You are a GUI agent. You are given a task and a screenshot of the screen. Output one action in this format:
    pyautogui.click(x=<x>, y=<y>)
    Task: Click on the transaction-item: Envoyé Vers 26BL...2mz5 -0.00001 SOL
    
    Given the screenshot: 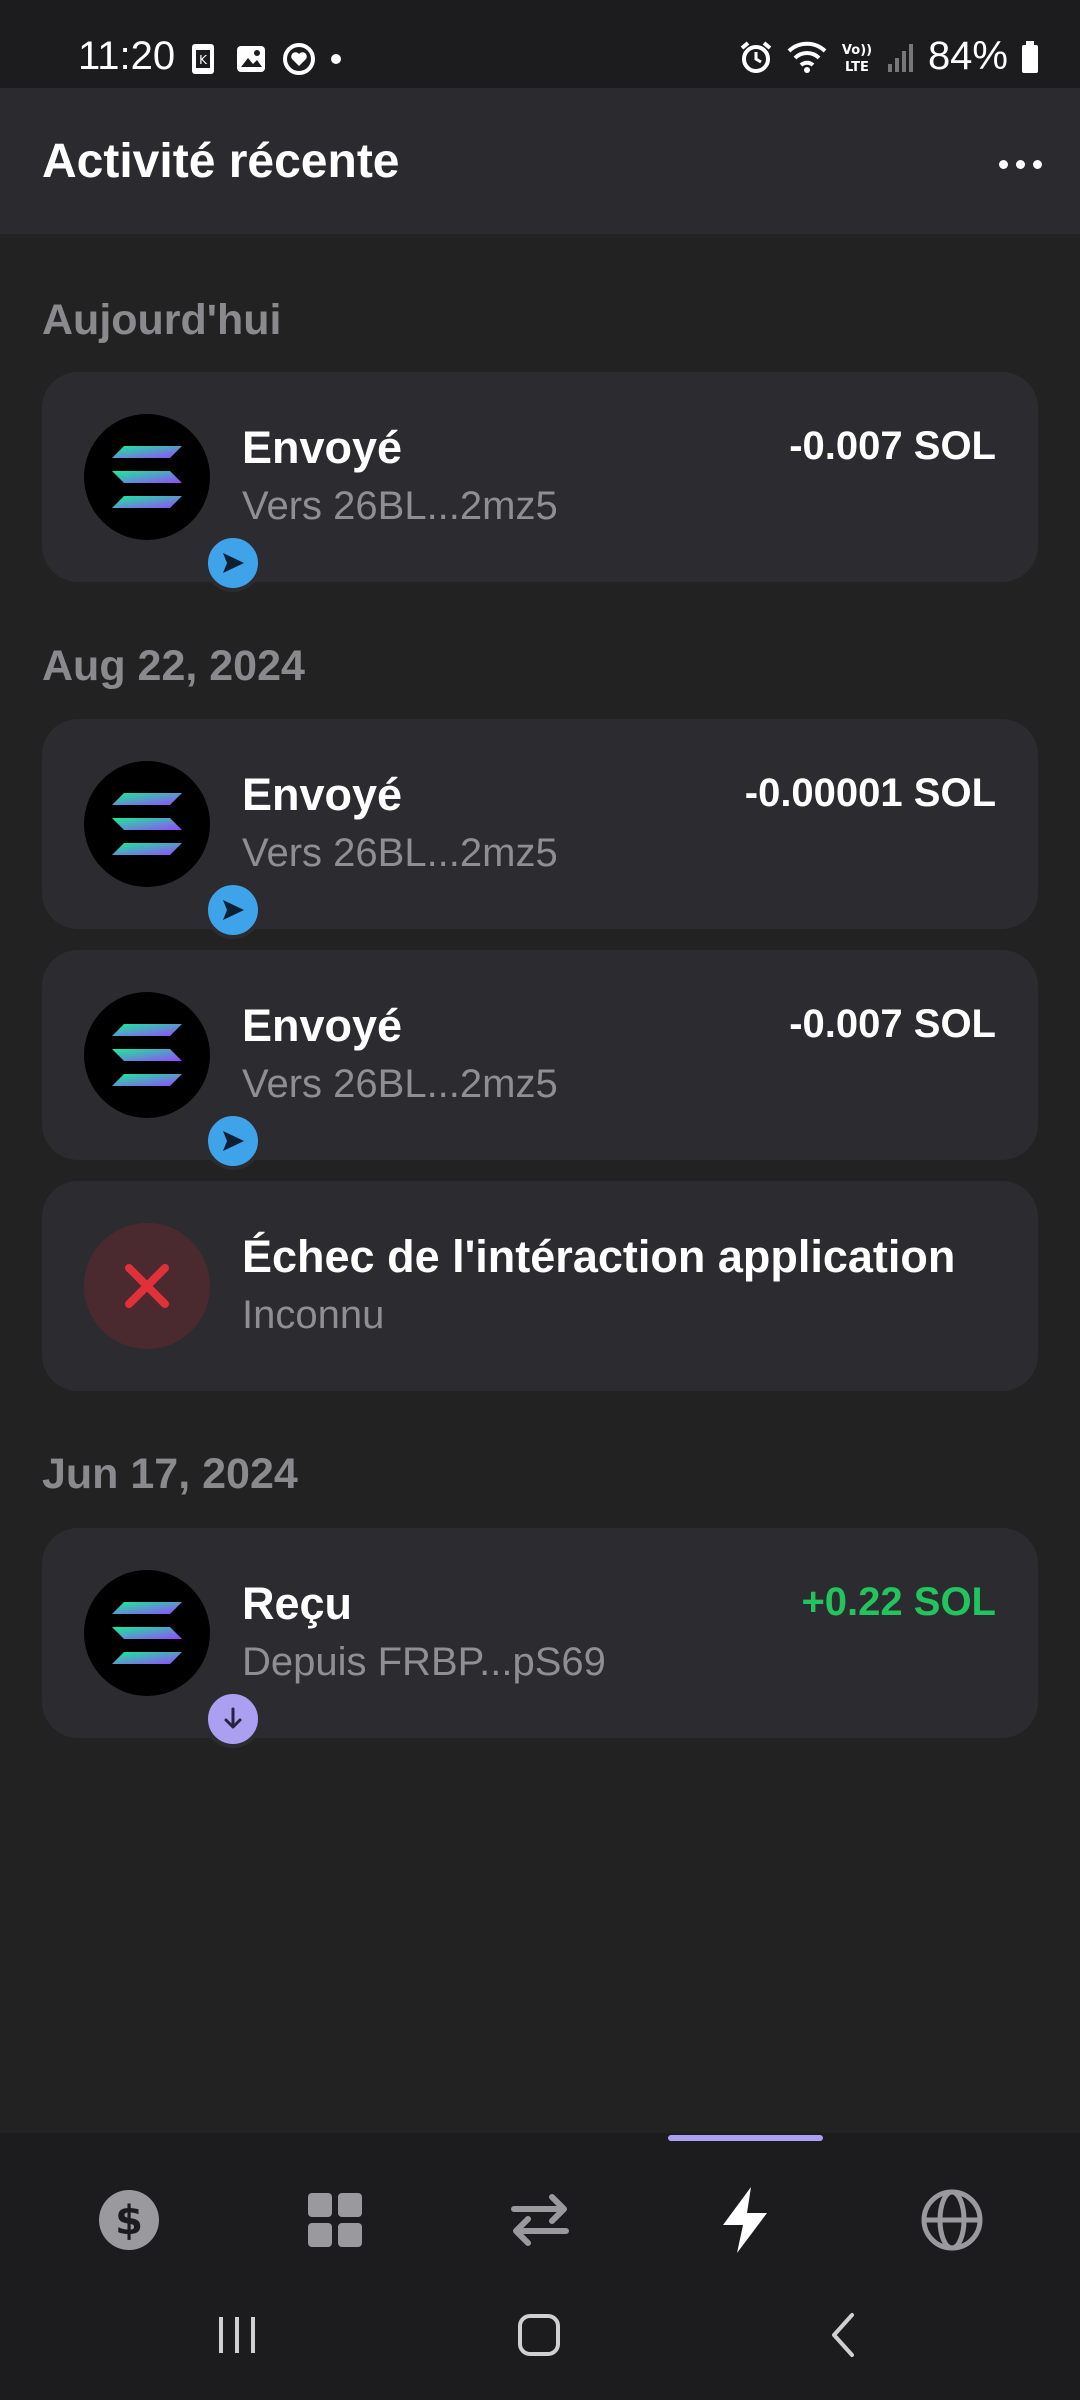 What is the action you would take?
    pyautogui.click(x=540, y=829)
    